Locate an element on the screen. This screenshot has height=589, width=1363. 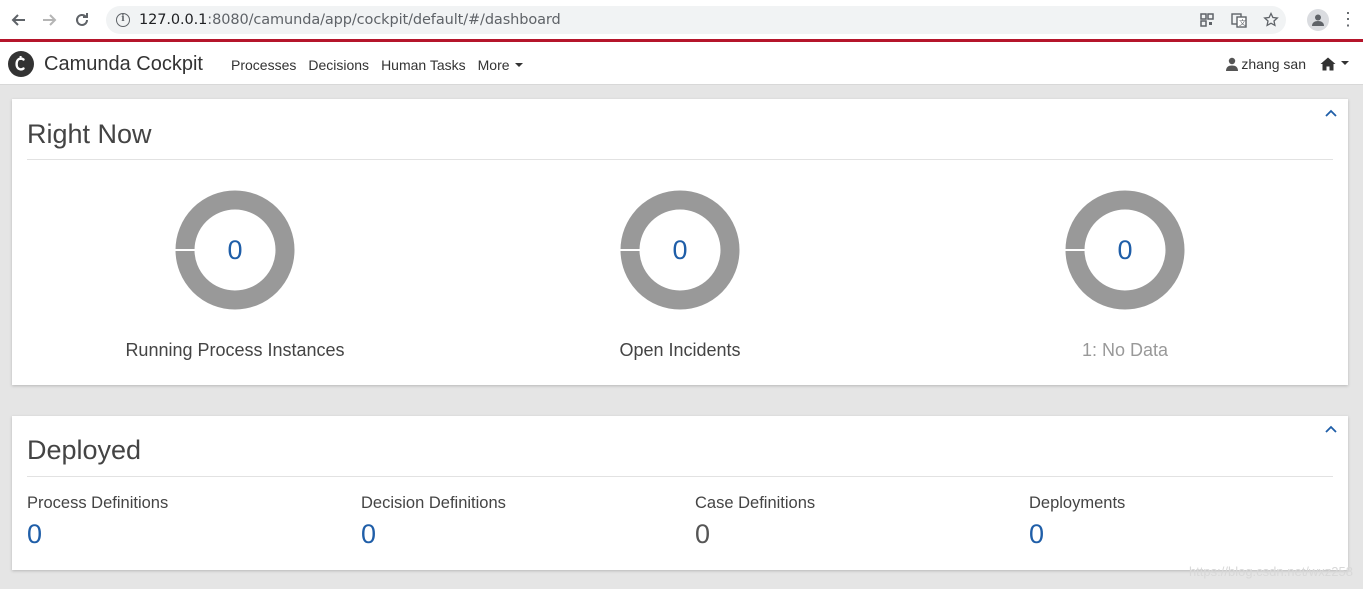
metric-running-process-instances: 0 Running Process Instances is located at coordinates (235, 275).